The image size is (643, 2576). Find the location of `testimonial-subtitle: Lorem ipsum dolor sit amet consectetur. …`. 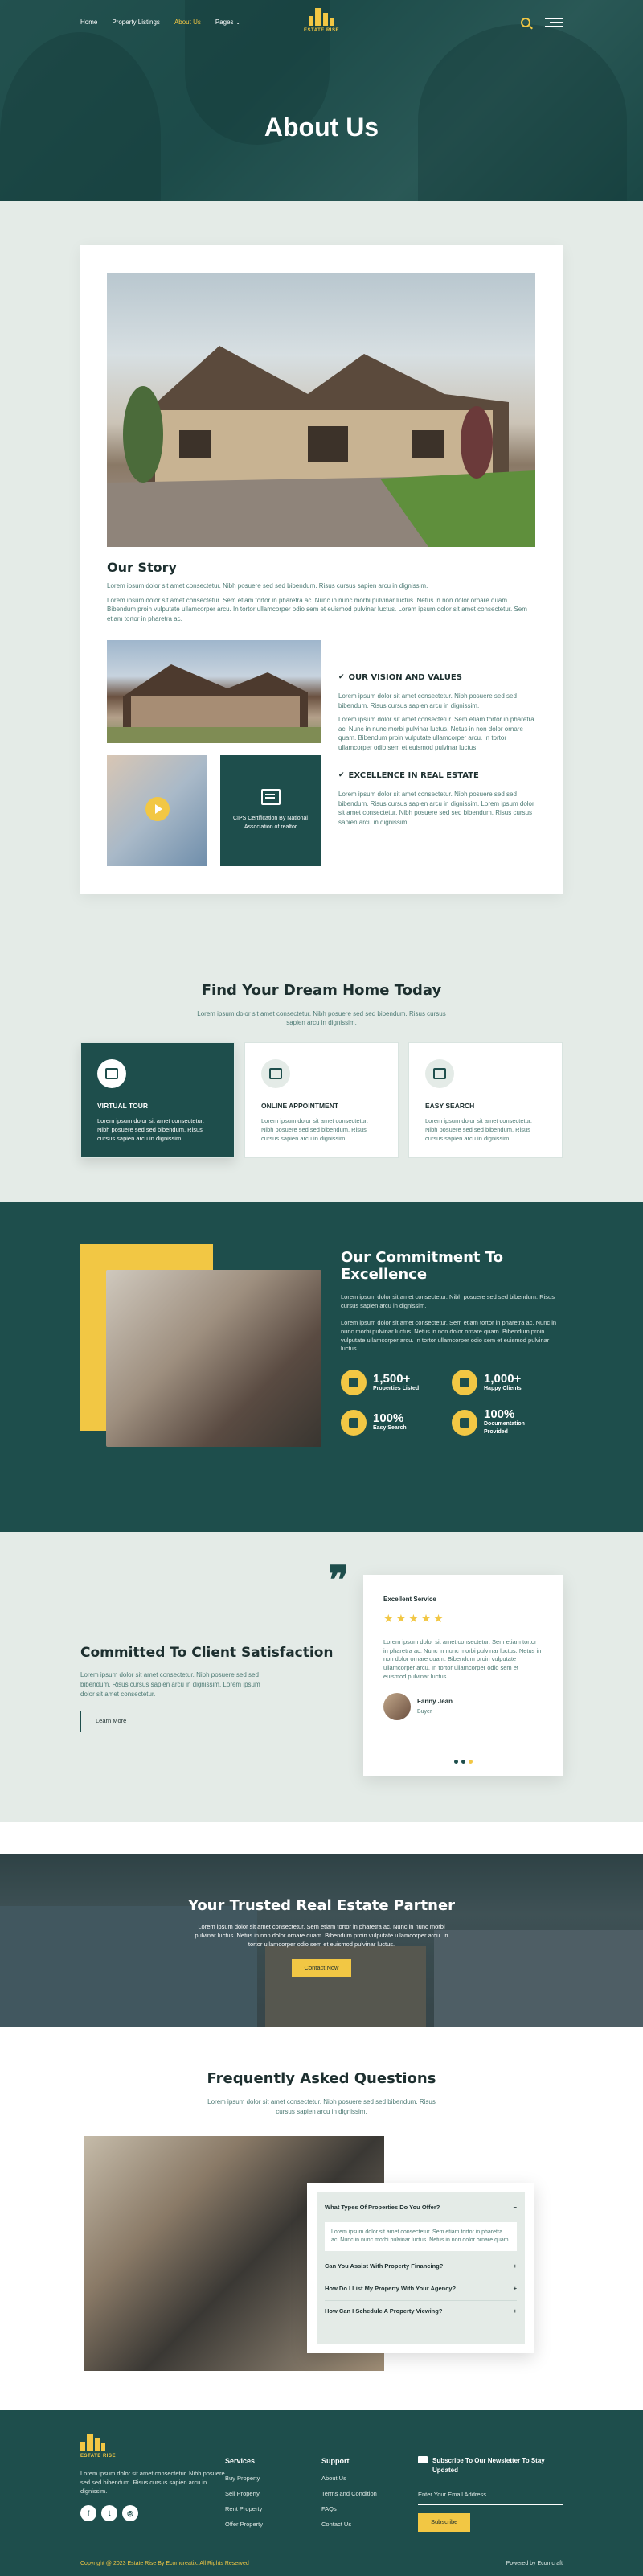

testimonial-subtitle: Lorem ipsum dolor sit amet consectetur. … is located at coordinates (170, 1684).